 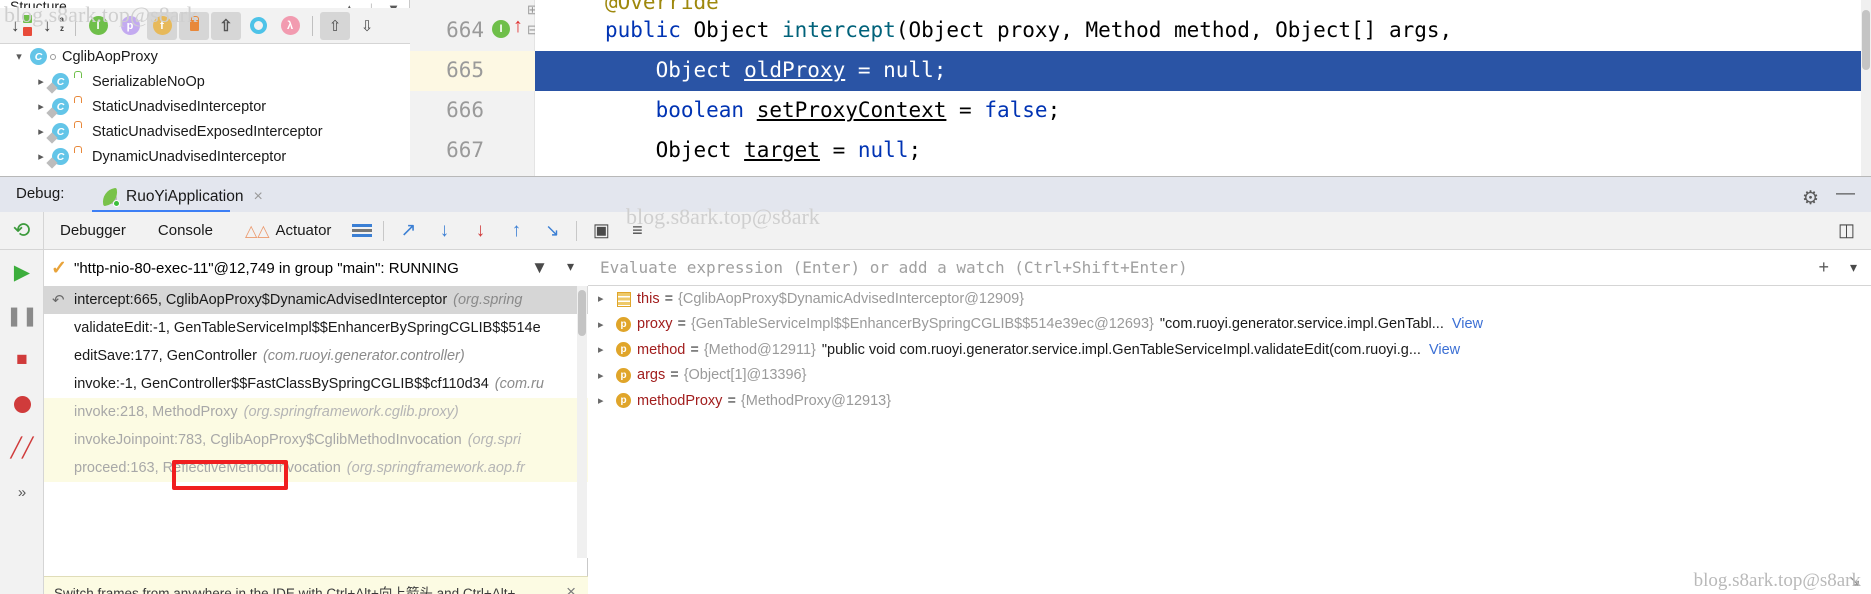 I want to click on tree-item-label: StaticUnadvisedExposedInterceptor, so click(x=207, y=131).